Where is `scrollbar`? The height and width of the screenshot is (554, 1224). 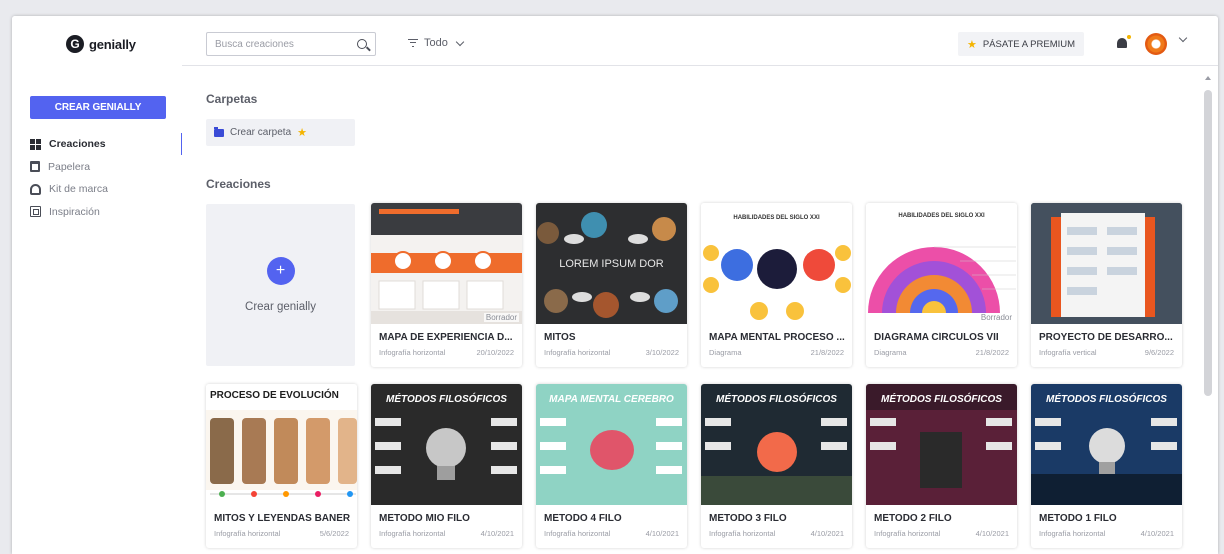 scrollbar is located at coordinates (1208, 311).